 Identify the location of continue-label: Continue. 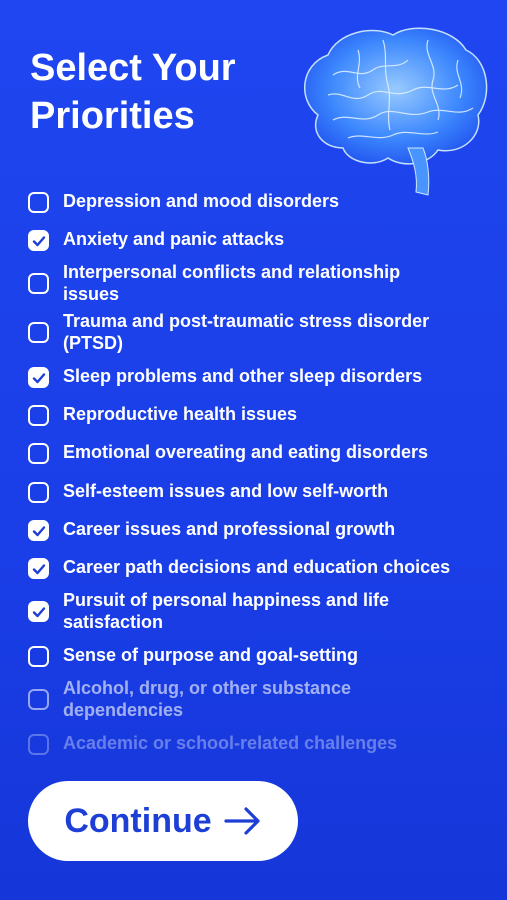
(138, 820).